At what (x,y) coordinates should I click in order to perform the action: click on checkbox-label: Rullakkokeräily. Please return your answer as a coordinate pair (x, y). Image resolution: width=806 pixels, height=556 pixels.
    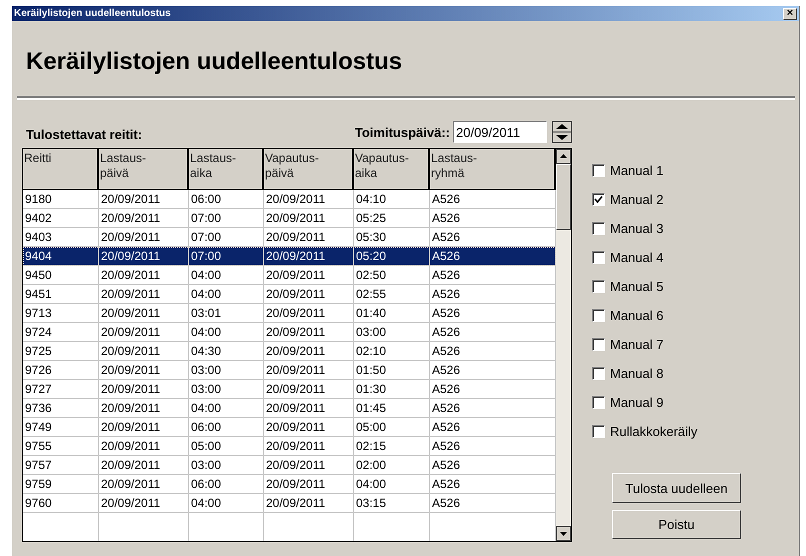
    Looking at the image, I should click on (654, 431).